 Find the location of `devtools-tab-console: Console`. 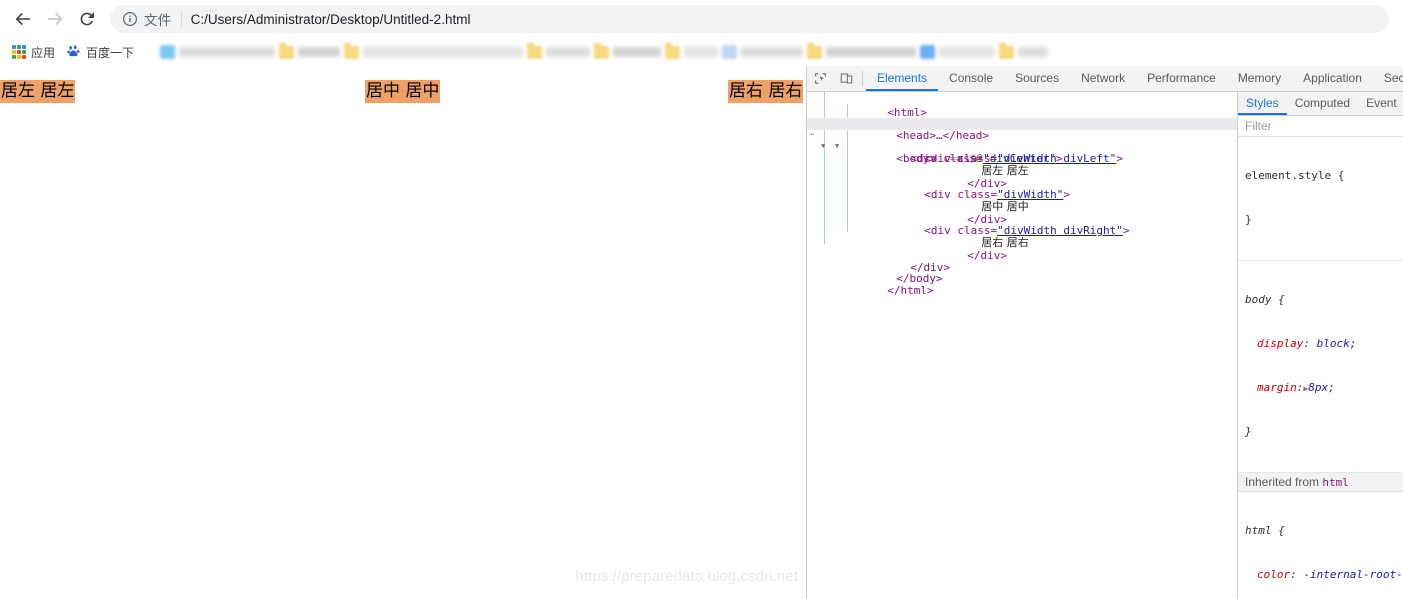

devtools-tab-console: Console is located at coordinates (971, 78).